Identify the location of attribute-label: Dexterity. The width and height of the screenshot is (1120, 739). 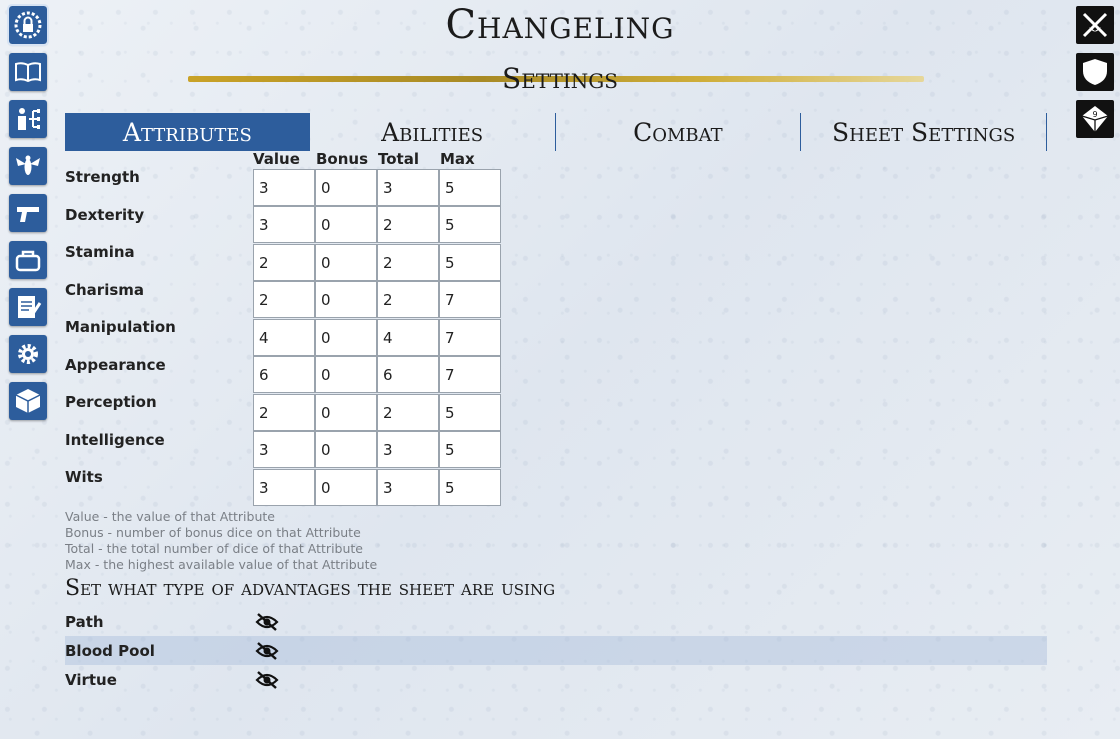
(105, 215).